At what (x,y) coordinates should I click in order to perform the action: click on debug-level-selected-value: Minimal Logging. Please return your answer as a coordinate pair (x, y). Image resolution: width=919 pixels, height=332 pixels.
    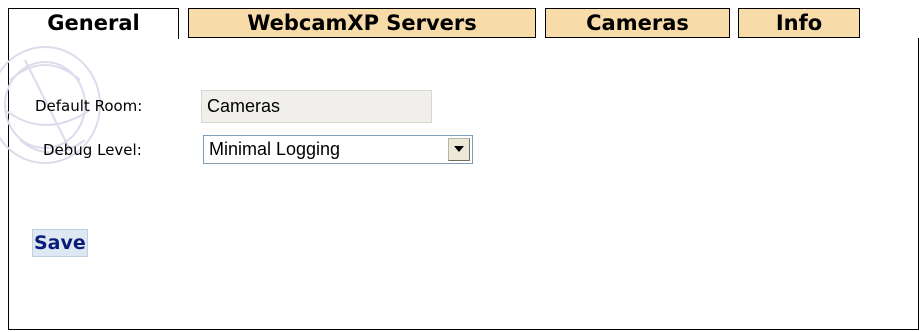
    Looking at the image, I should click on (275, 149).